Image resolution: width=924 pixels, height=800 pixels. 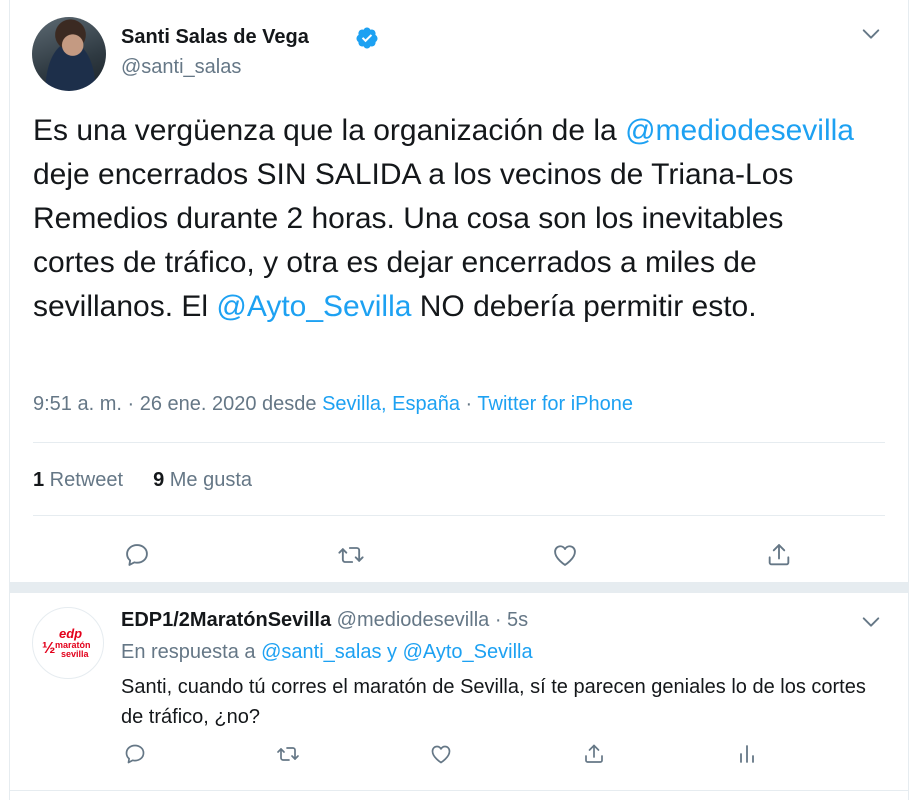 What do you see at coordinates (215, 37) in the screenshot?
I see `author-name: Santi Salas de Vega` at bounding box center [215, 37].